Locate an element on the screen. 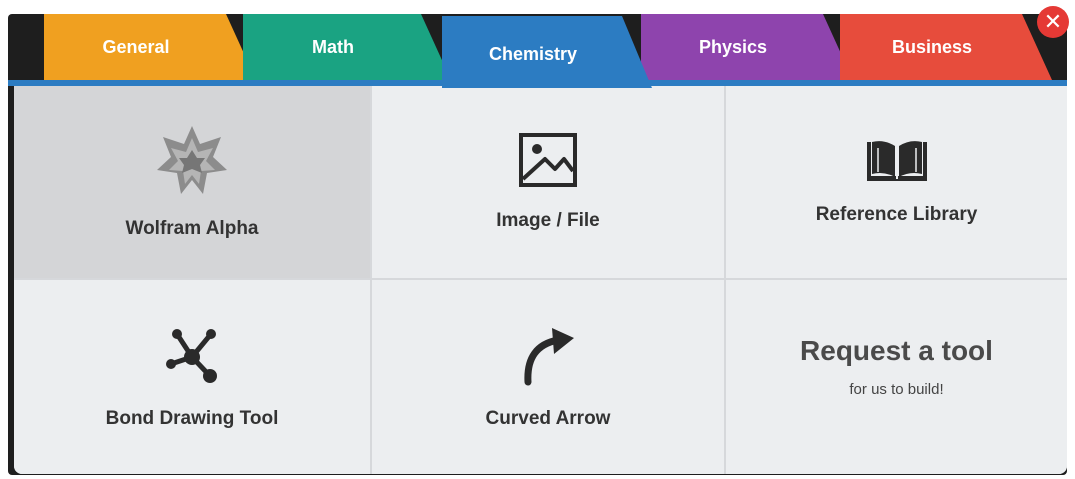 This screenshot has height=479, width=1075. tab-math: Math is located at coordinates (347, 47).